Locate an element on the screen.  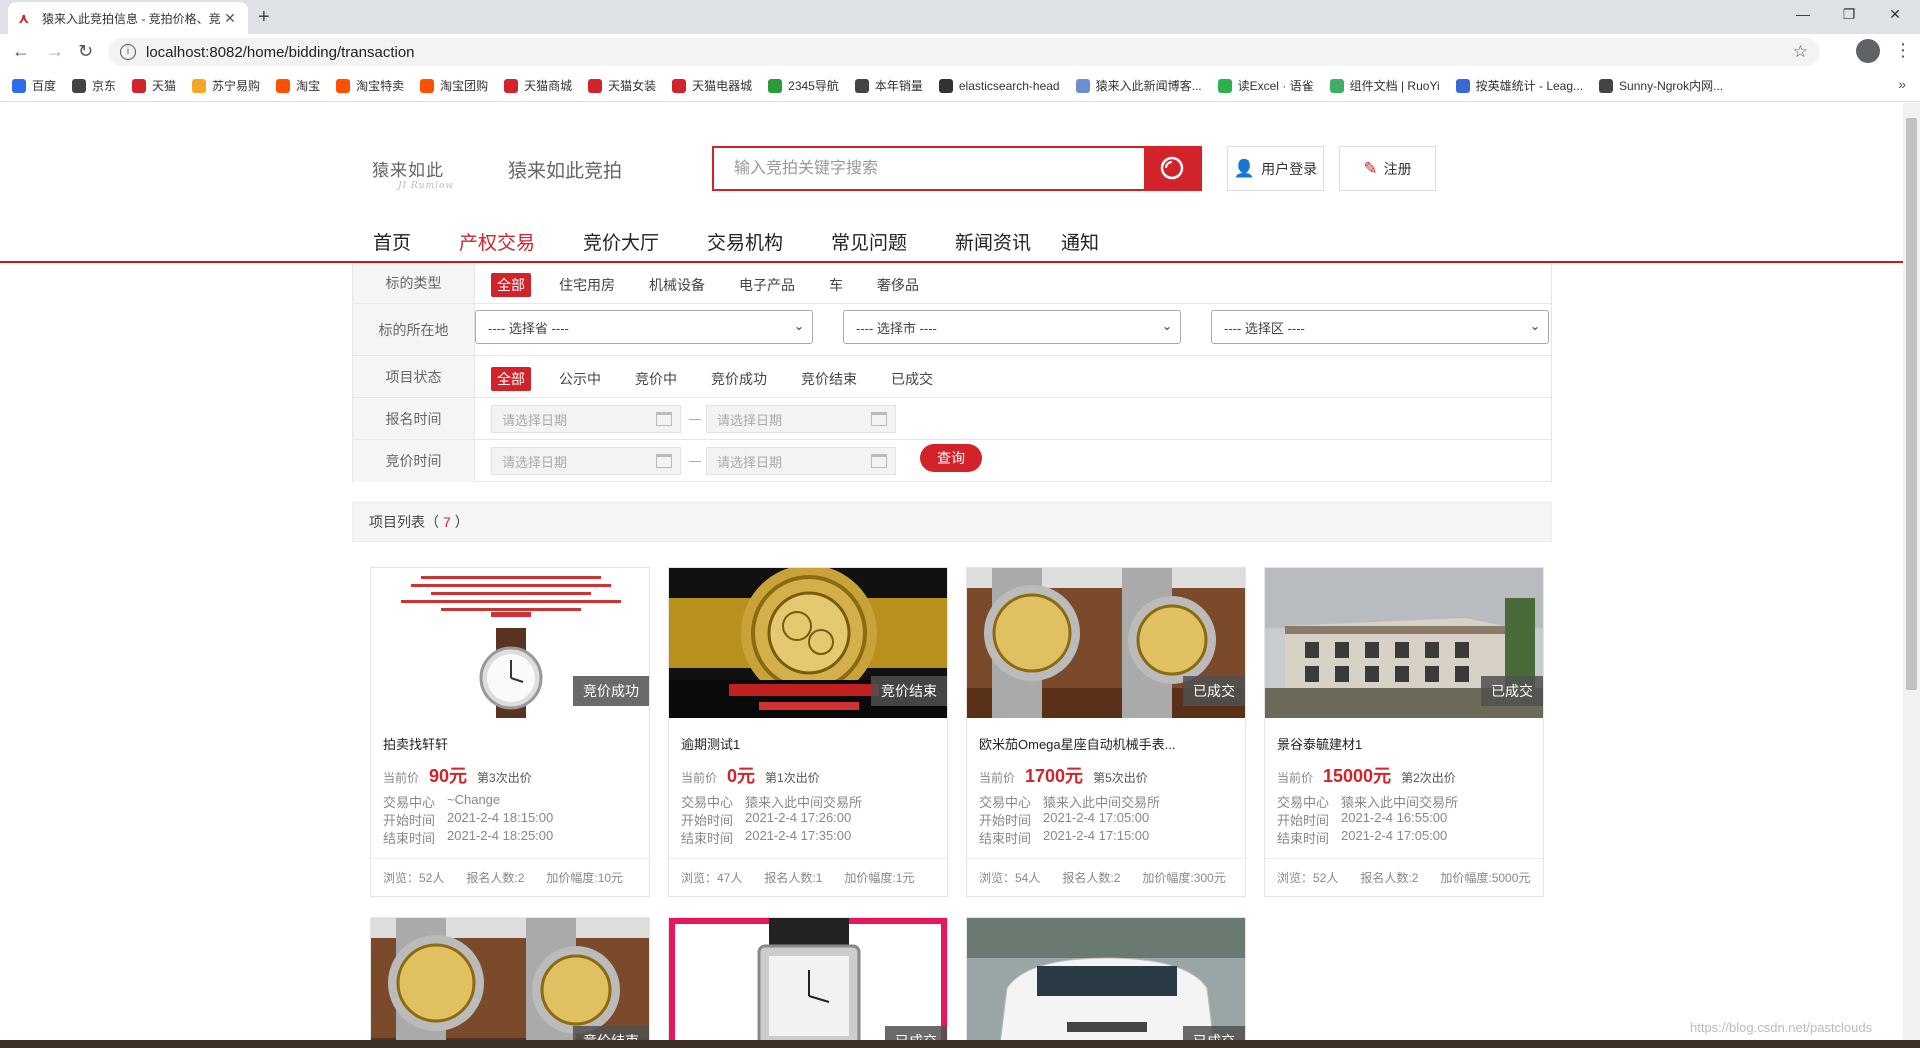
status-option: 竞价成功 is located at coordinates (739, 379).